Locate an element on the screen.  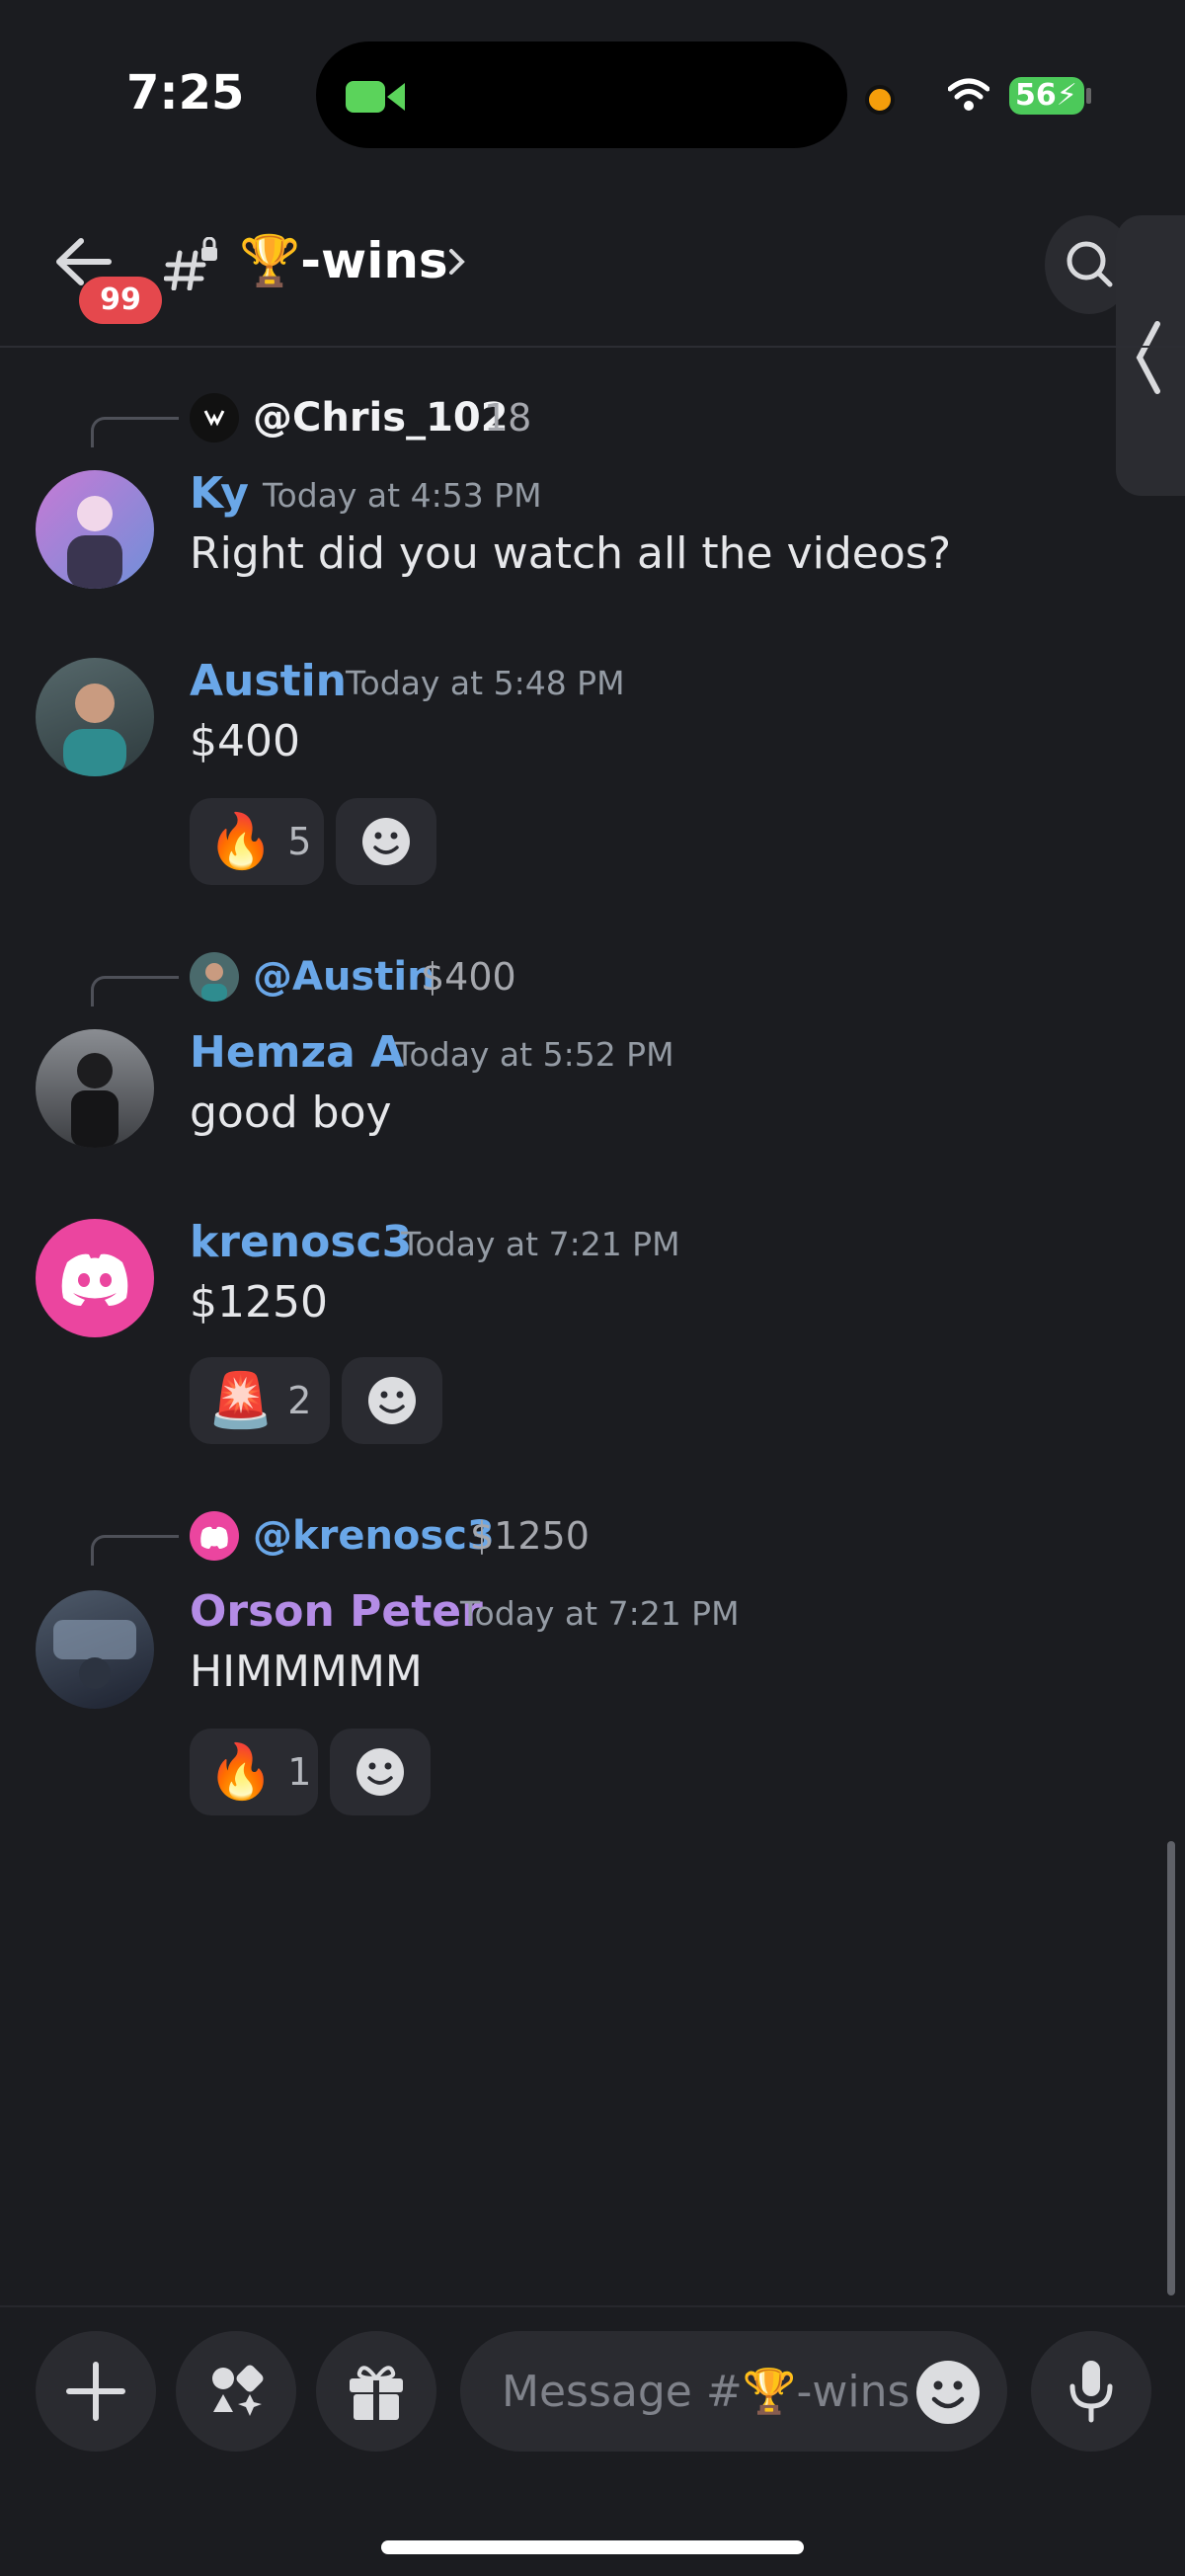
message-timestamp: Today at 5:52 PM is located at coordinates (535, 1054).